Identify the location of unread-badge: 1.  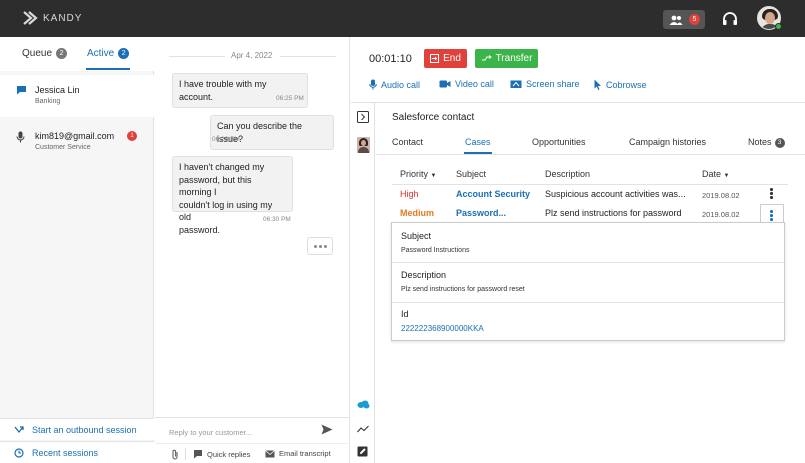
(132, 136).